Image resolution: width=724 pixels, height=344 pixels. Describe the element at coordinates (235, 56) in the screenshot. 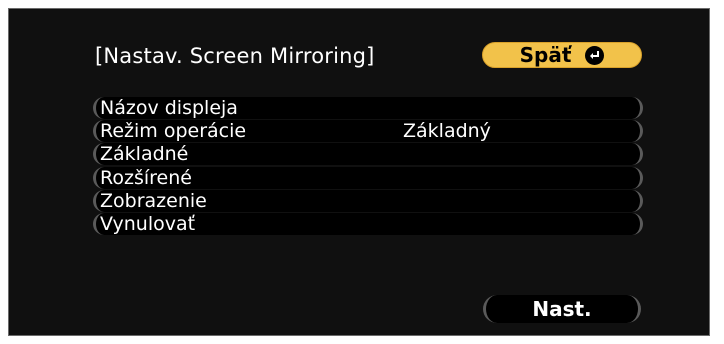

I see `dialog-title: [Nastav. Screen Mirroring]` at that location.